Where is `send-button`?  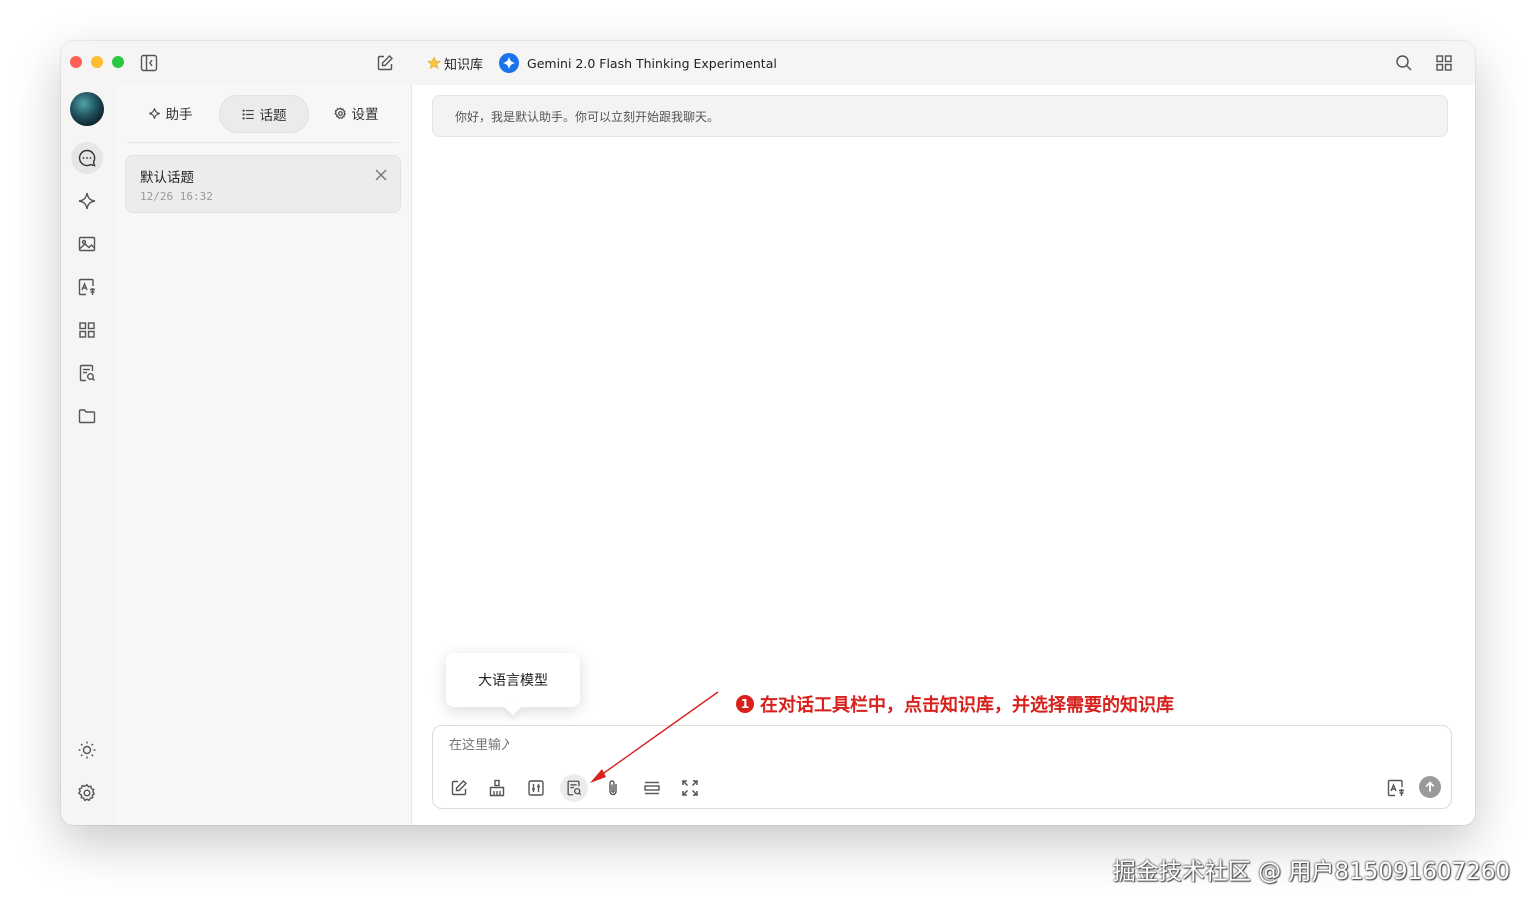
send-button is located at coordinates (1430, 787).